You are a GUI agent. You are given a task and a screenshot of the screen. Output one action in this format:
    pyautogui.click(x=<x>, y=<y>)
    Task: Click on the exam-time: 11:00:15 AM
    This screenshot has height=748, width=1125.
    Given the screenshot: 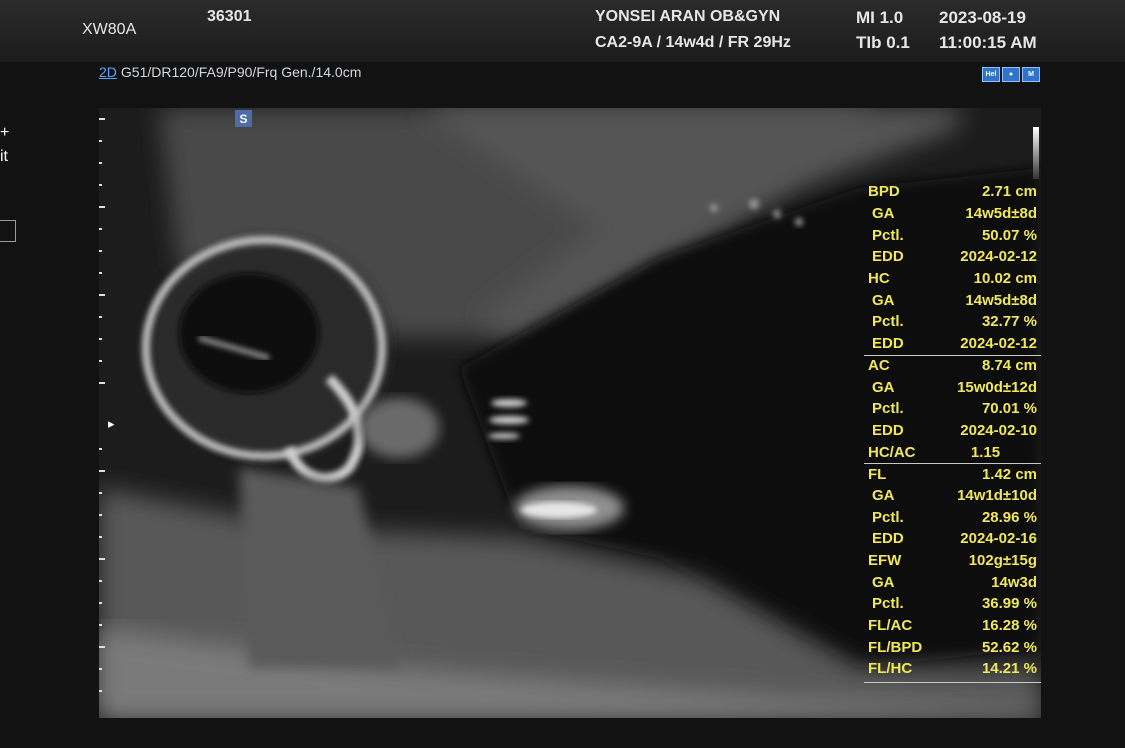 What is the action you would take?
    pyautogui.click(x=988, y=42)
    